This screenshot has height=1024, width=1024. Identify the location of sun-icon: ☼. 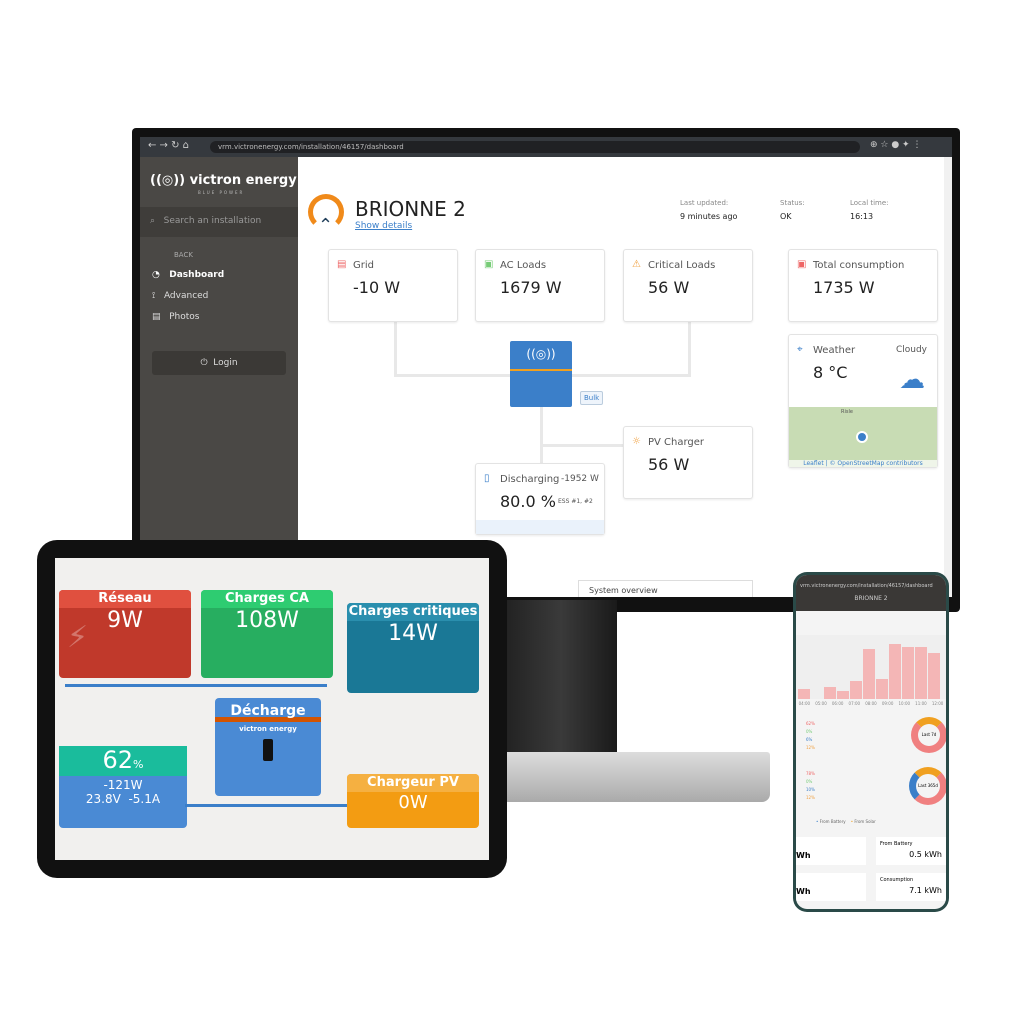
(636, 441).